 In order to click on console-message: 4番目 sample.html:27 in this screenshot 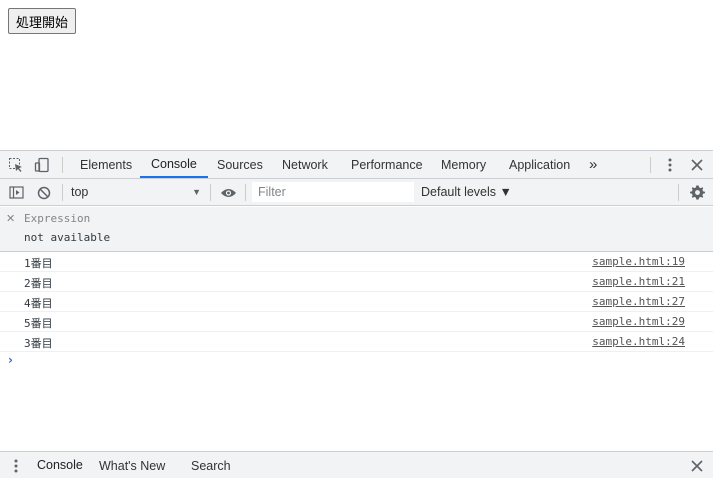, I will do `click(356, 302)`.